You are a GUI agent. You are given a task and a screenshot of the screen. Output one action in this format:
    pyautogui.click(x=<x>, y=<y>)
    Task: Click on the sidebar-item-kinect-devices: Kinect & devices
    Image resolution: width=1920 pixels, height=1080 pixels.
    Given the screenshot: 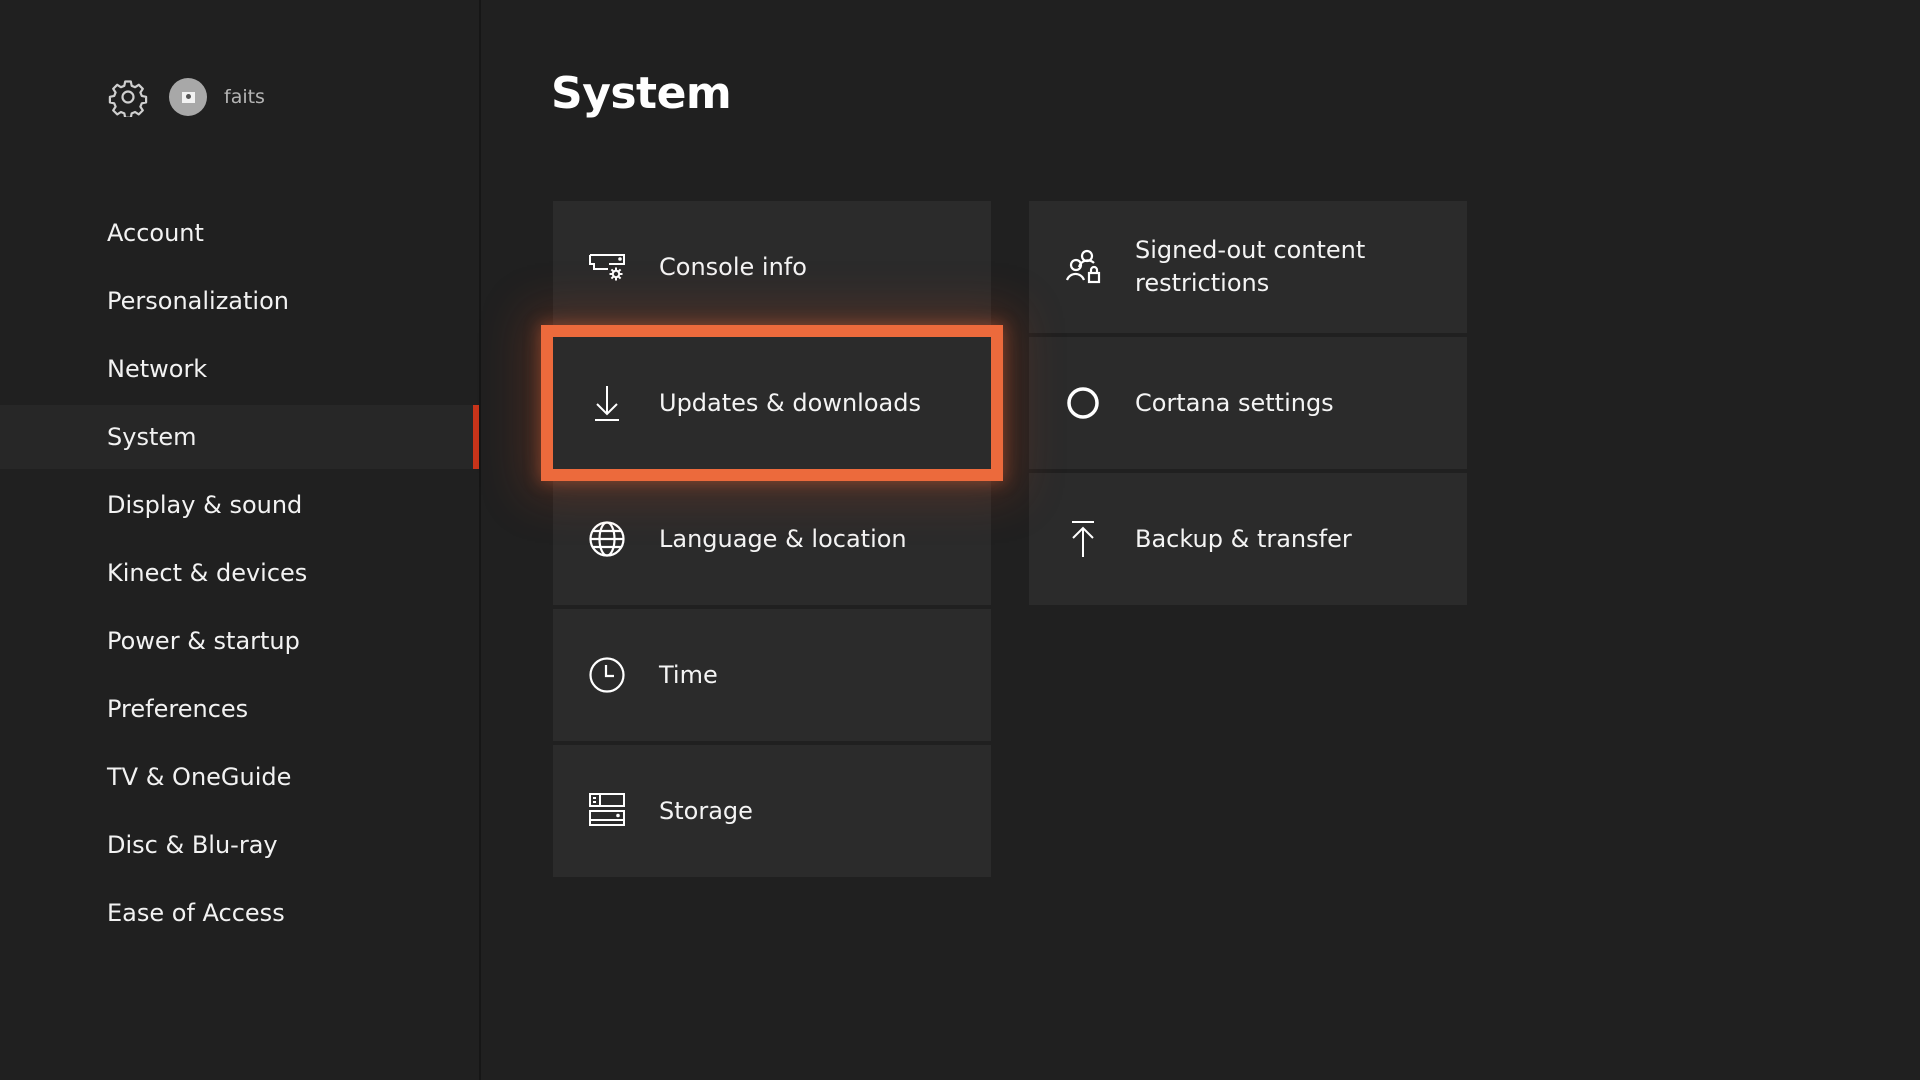 What is the action you would take?
    pyautogui.click(x=240, y=573)
    